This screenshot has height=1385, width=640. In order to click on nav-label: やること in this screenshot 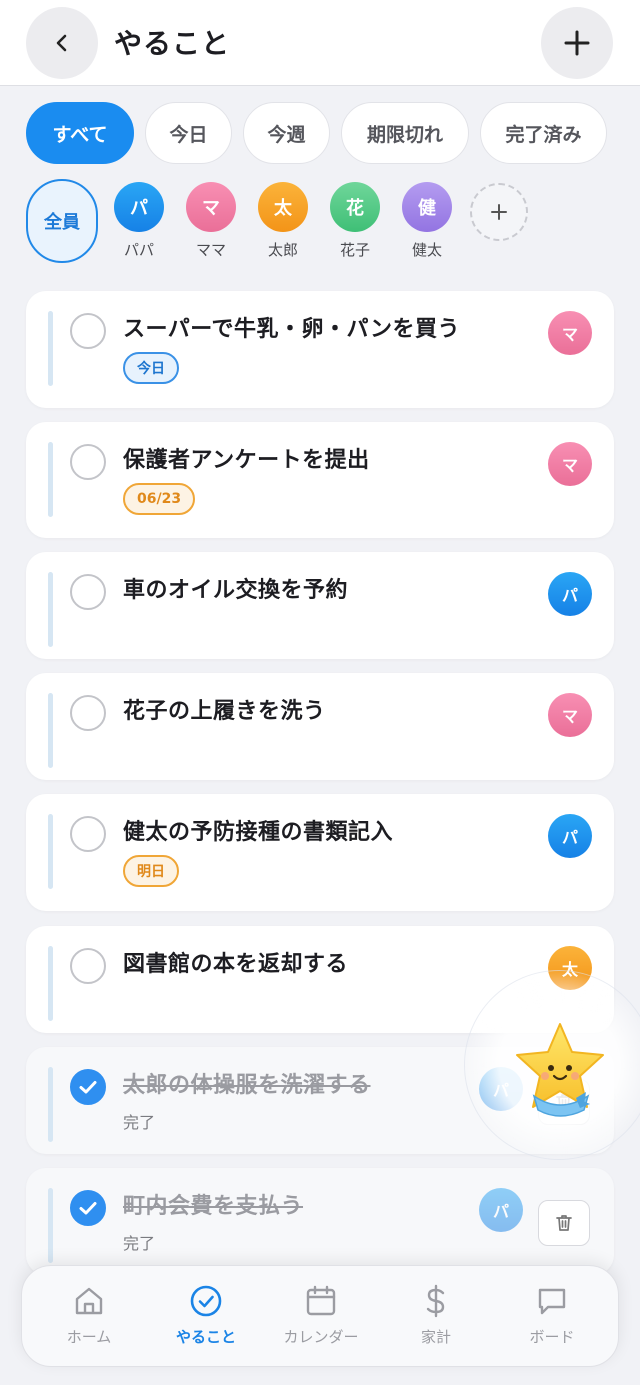, I will do `click(205, 1337)`.